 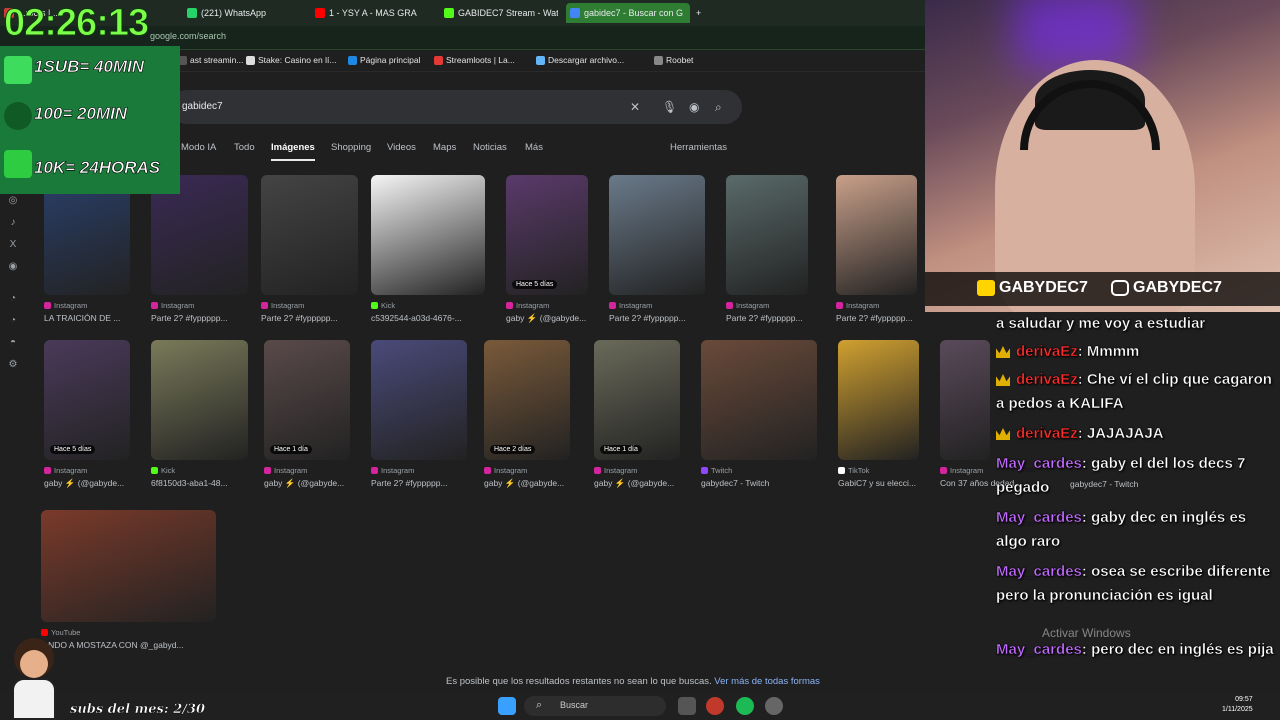 What do you see at coordinates (1039, 463) in the screenshot?
I see `chat-username: May_cardes` at bounding box center [1039, 463].